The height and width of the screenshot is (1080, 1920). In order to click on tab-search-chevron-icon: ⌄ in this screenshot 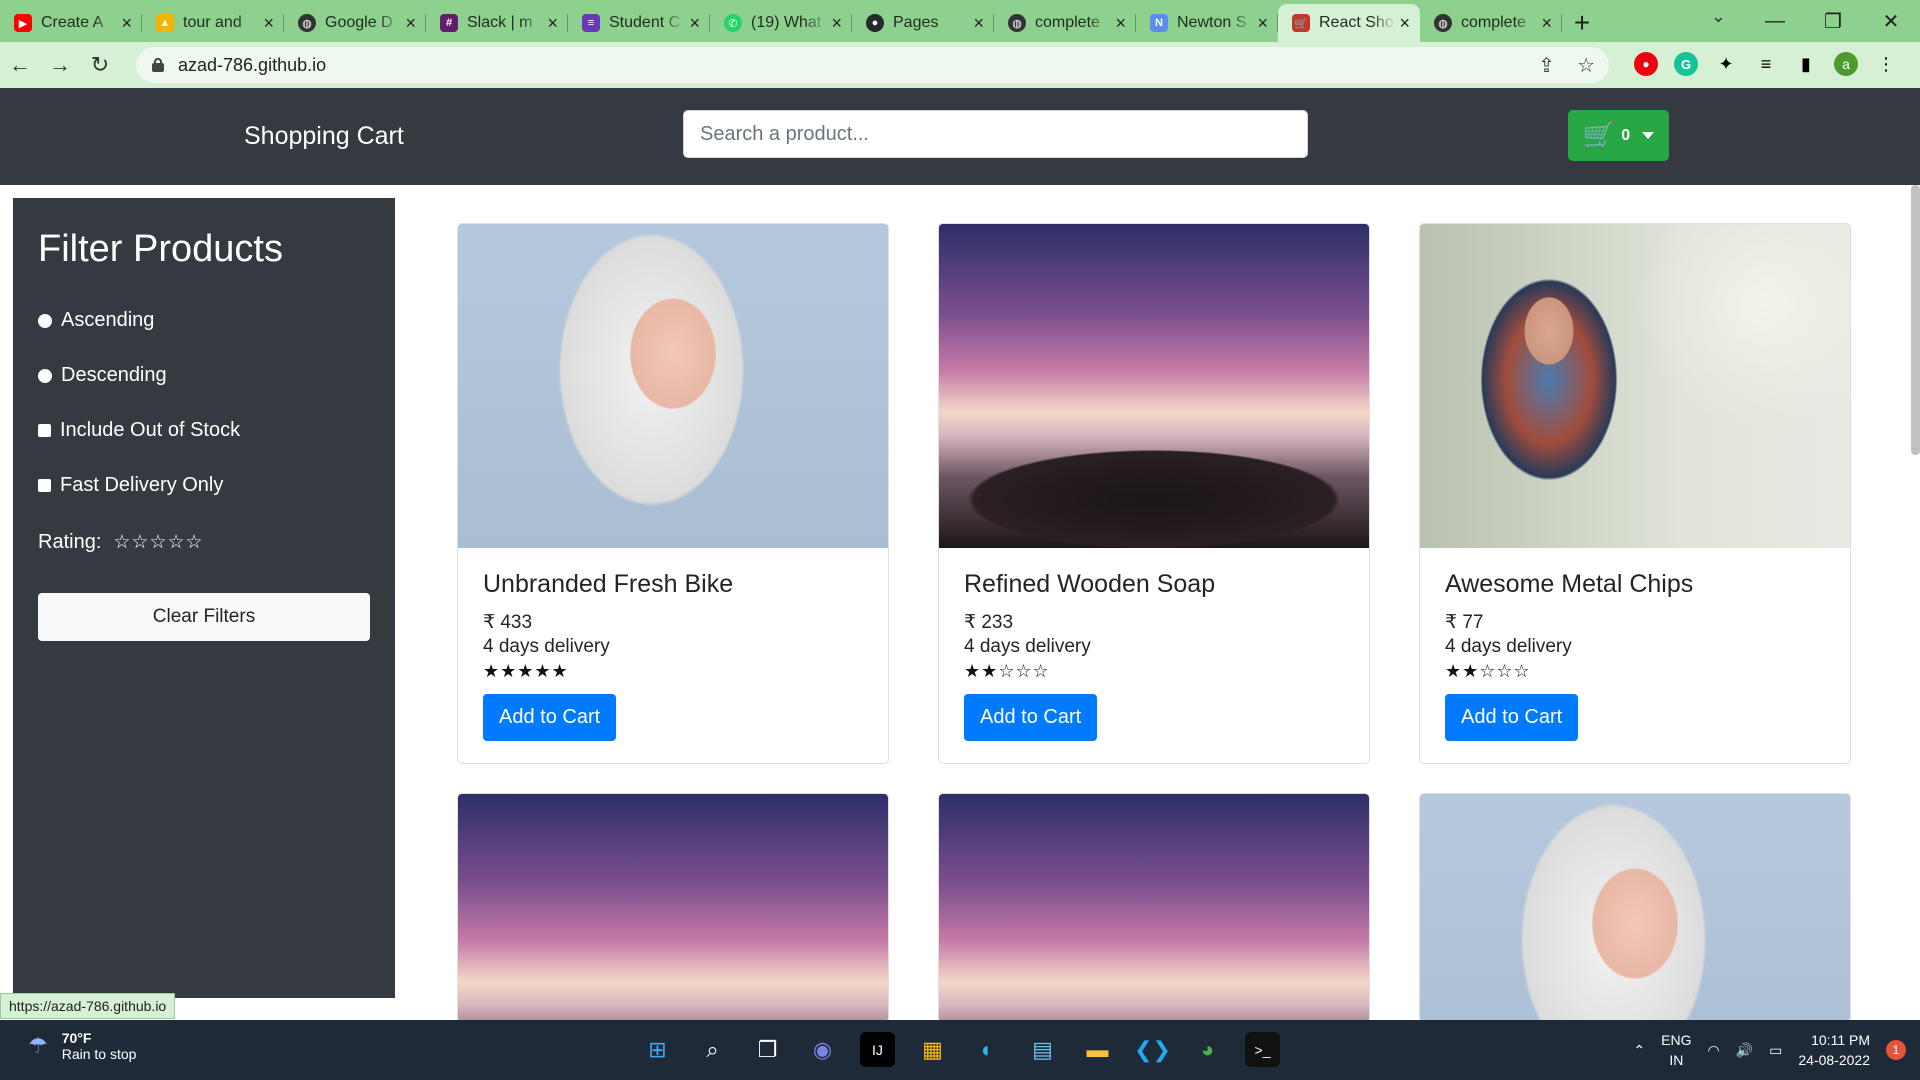, I will do `click(1718, 16)`.